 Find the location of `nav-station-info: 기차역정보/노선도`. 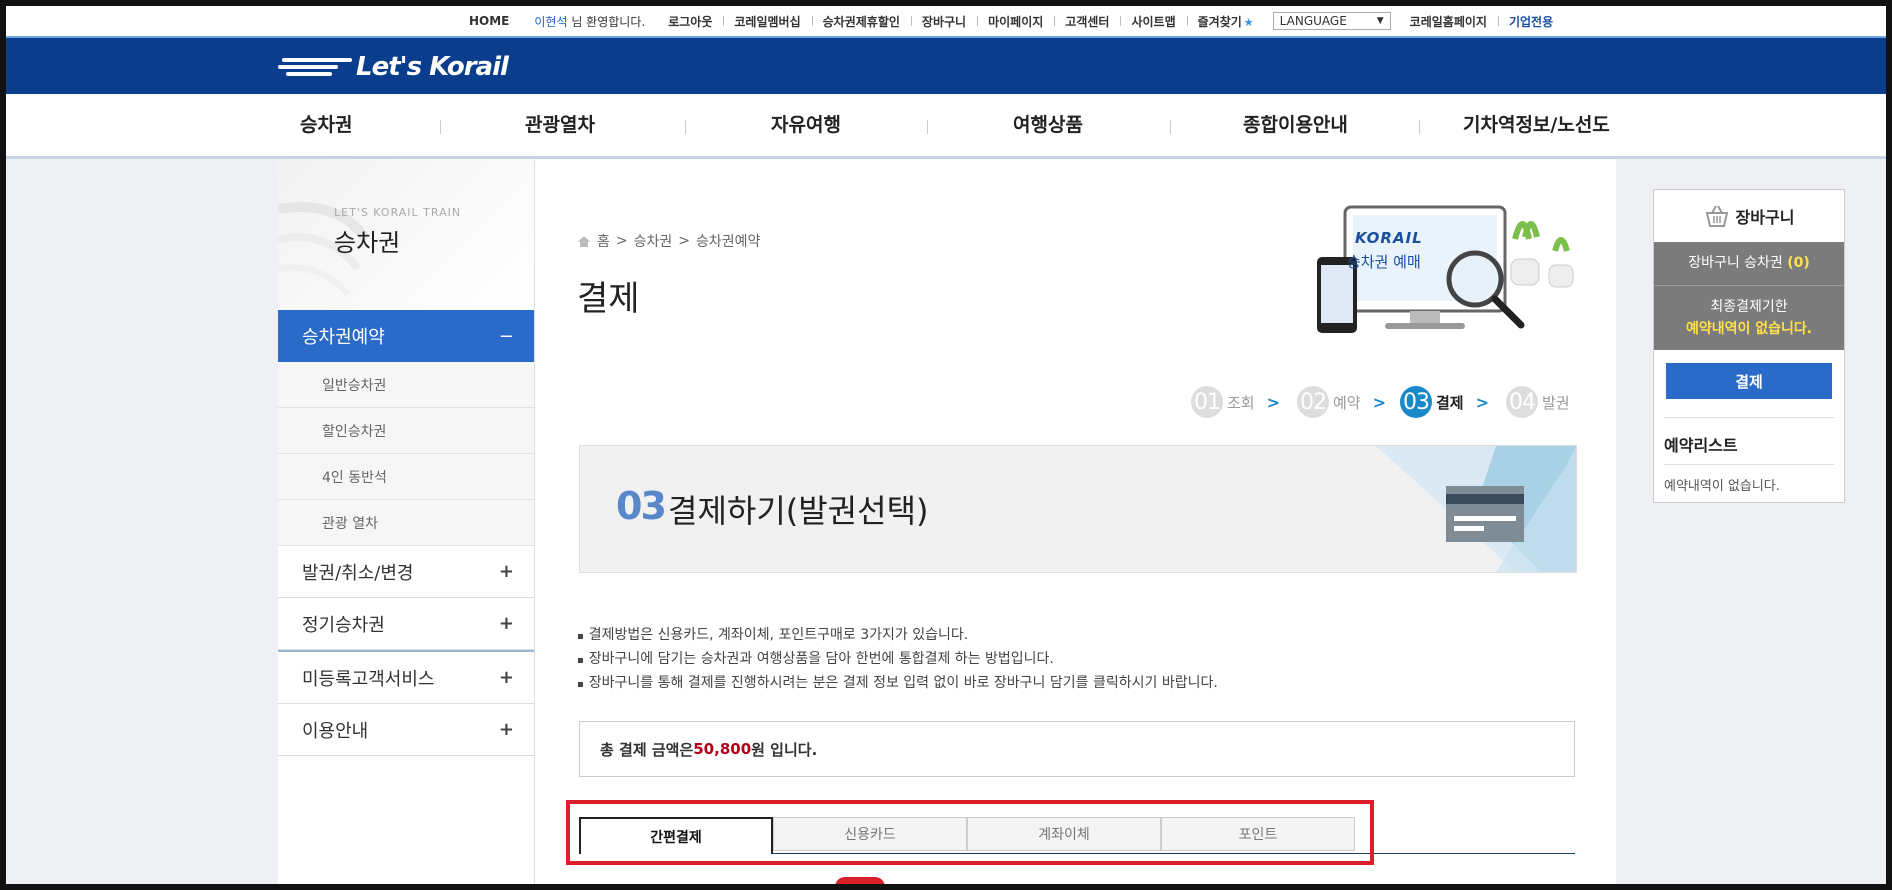

nav-station-info: 기차역정보/노선도 is located at coordinates (1536, 125).